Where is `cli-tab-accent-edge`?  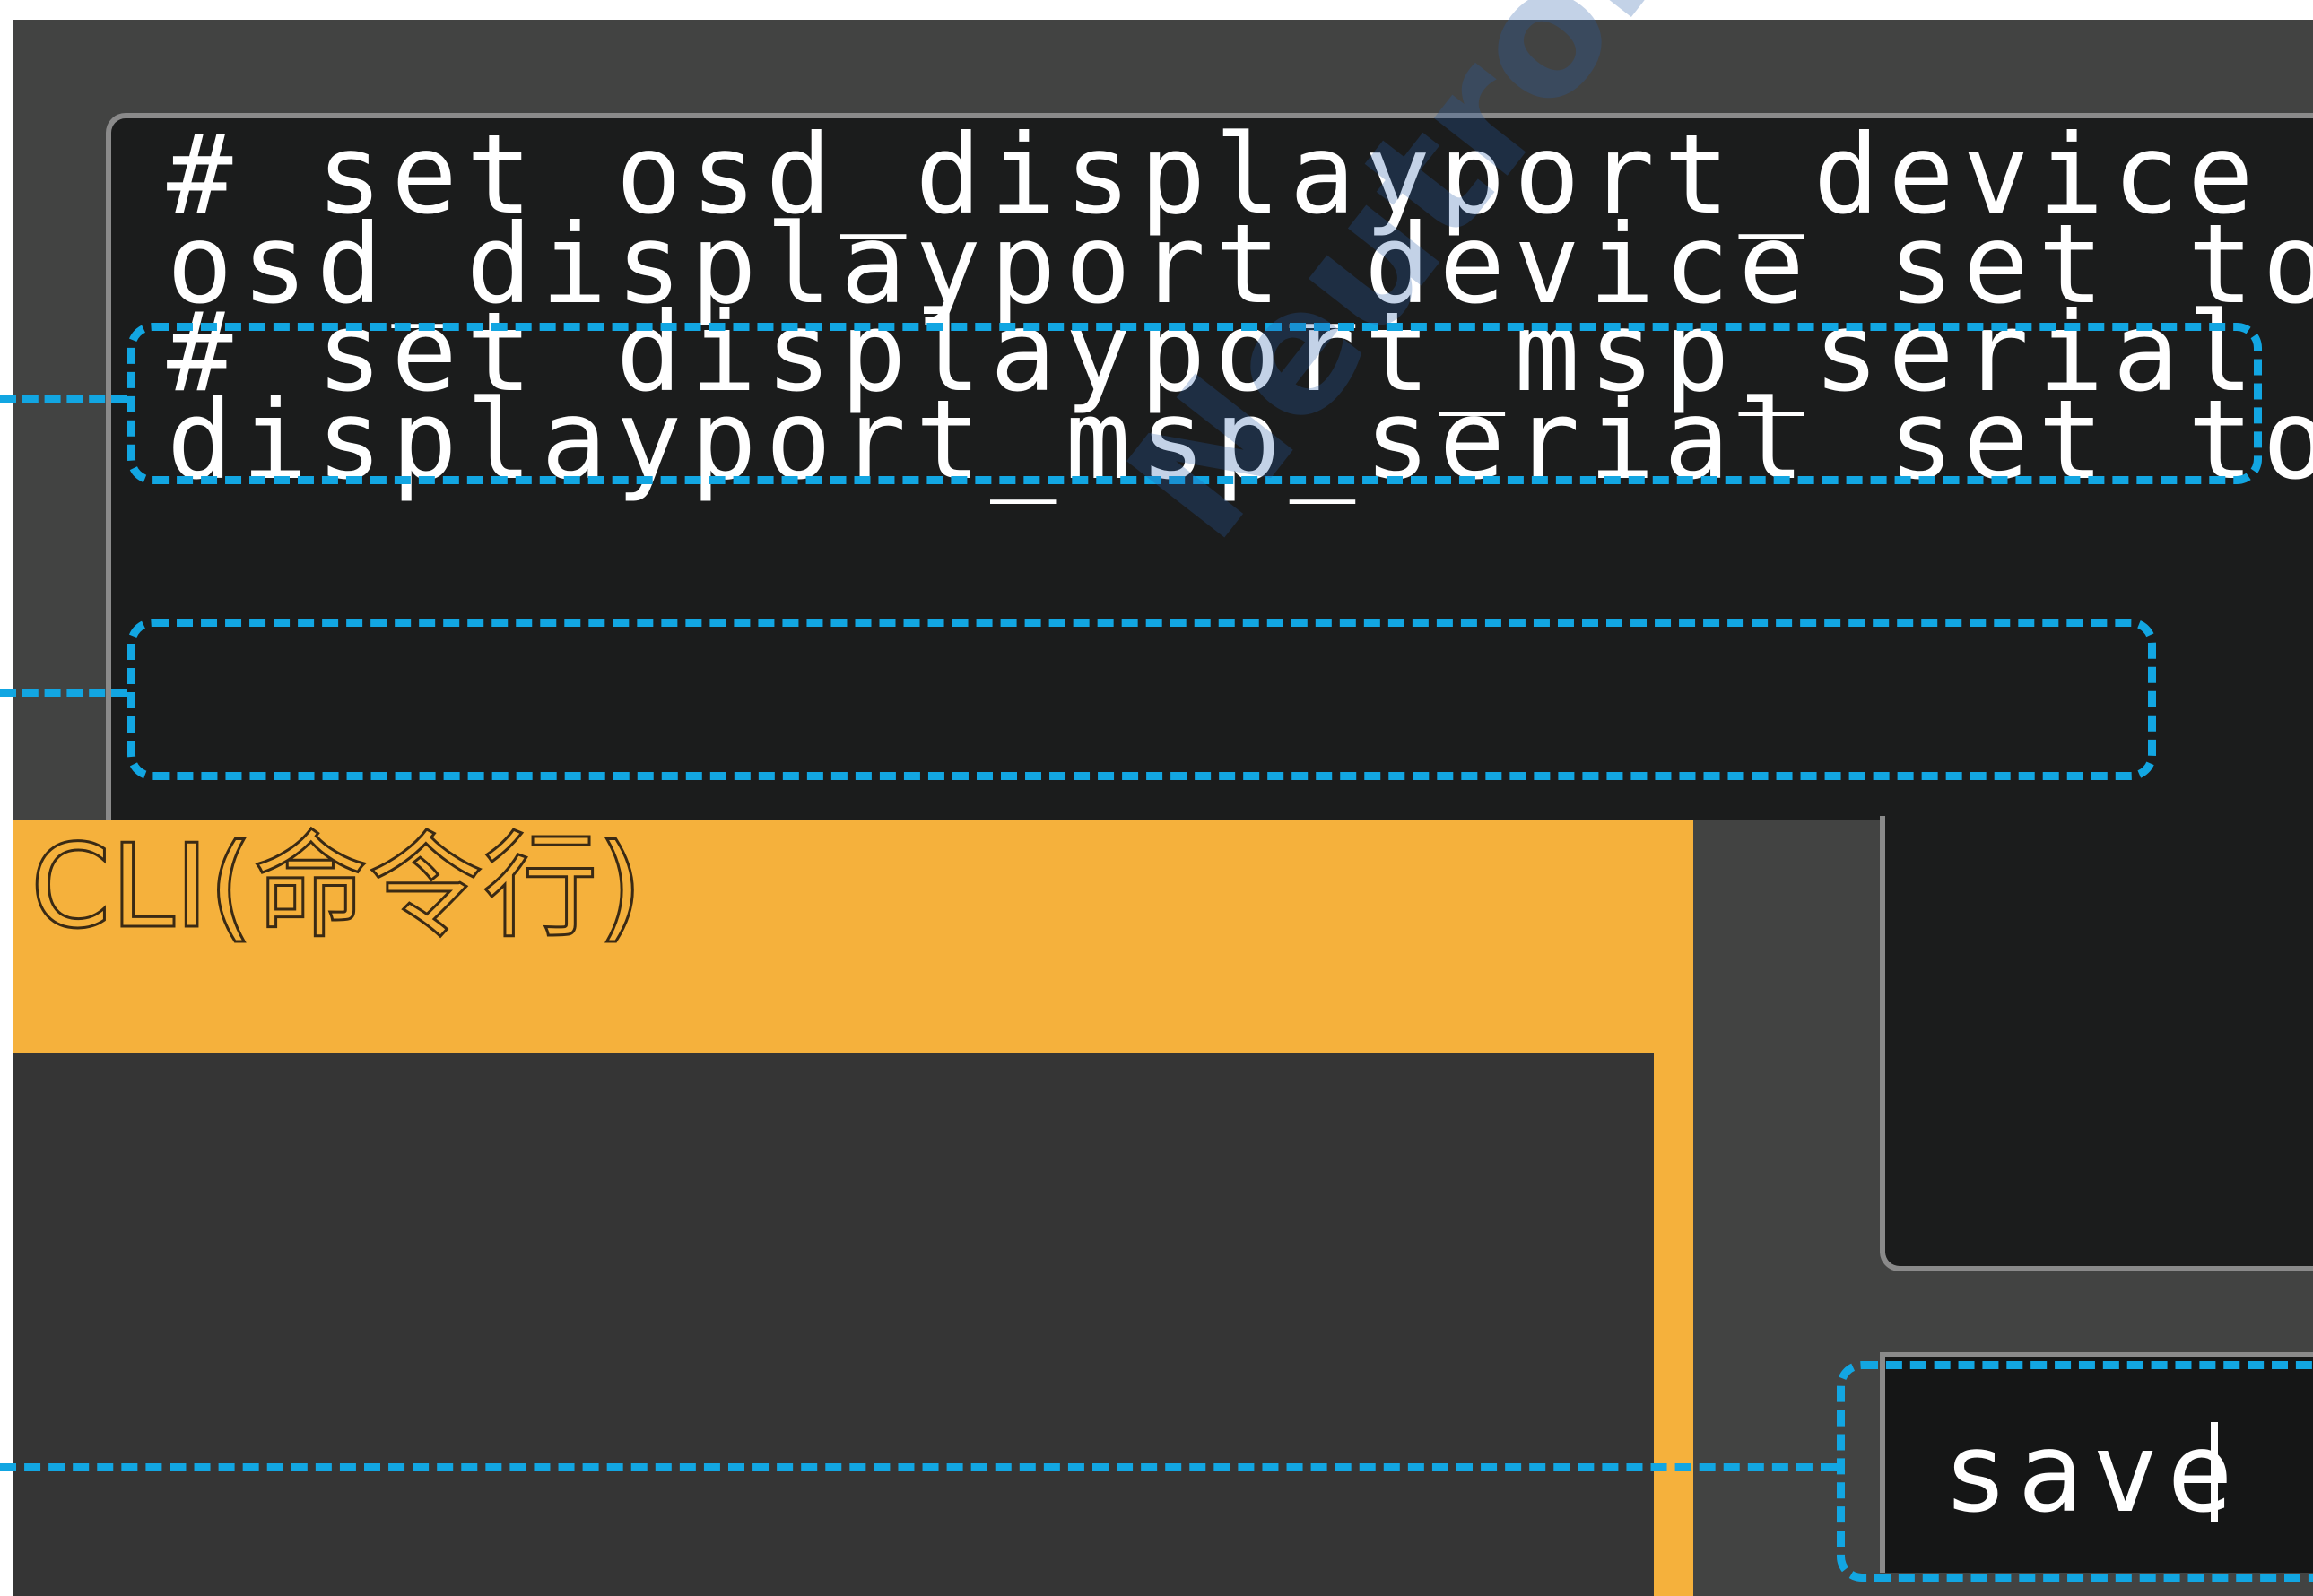
cli-tab-accent-edge is located at coordinates (1674, 1323).